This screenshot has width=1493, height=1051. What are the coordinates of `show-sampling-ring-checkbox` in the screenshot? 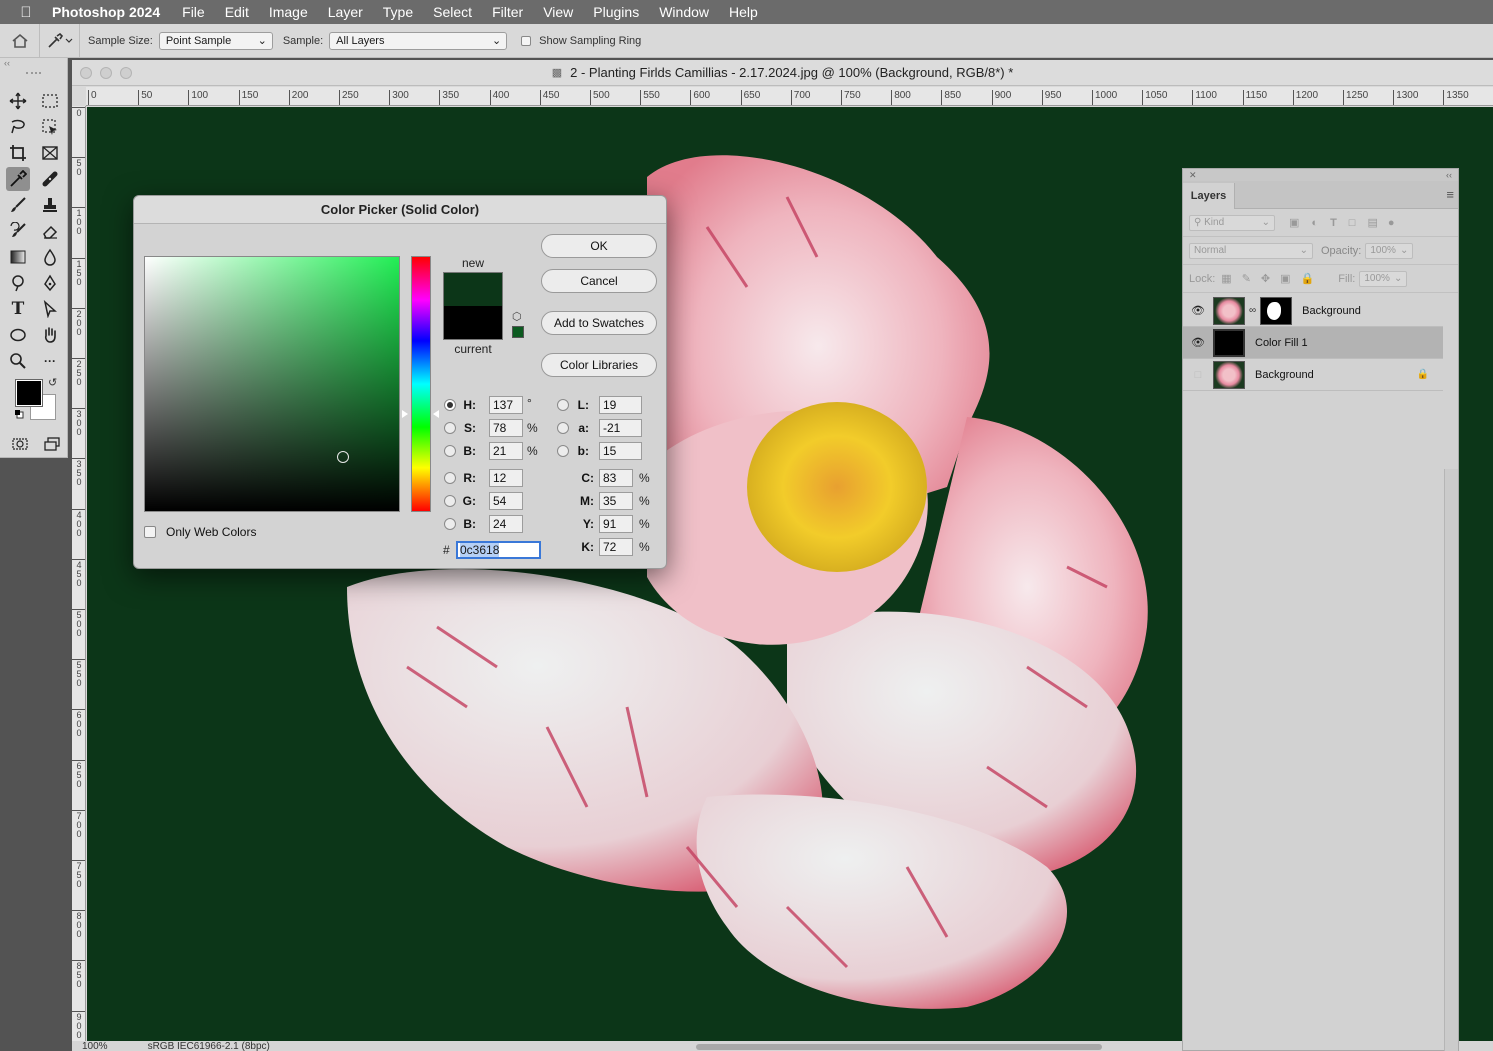 It's located at (526, 40).